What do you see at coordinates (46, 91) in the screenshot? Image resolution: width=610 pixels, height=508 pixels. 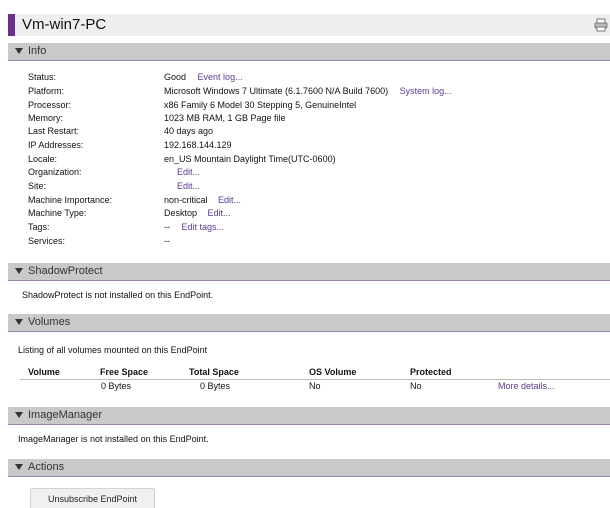 I see `info-label: Platform:` at bounding box center [46, 91].